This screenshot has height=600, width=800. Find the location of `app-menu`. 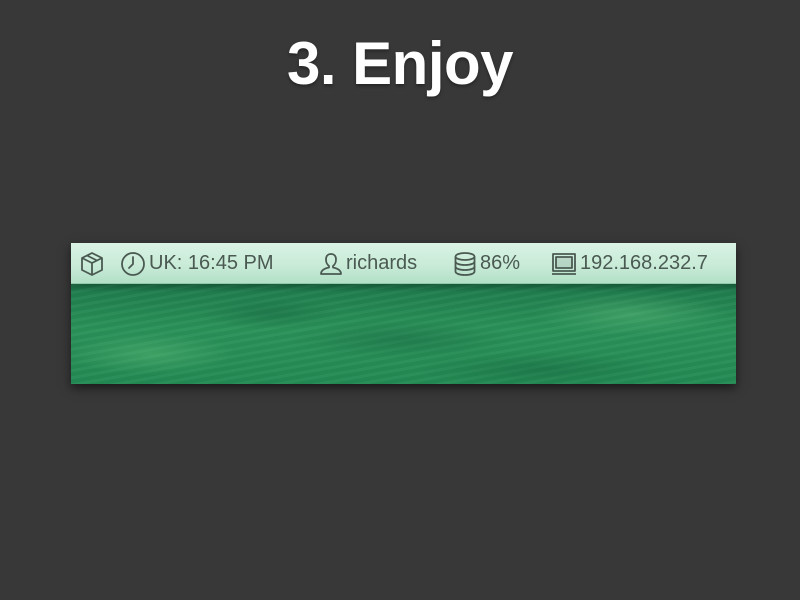

app-menu is located at coordinates (92, 263).